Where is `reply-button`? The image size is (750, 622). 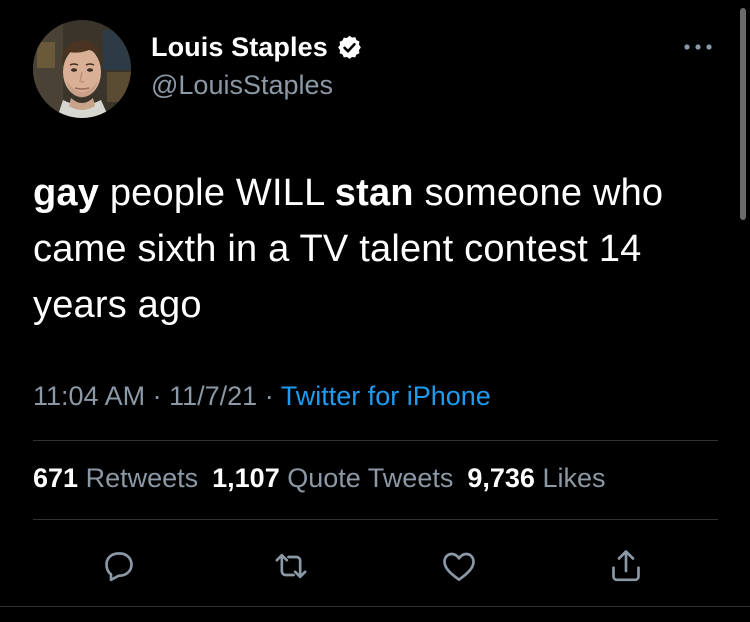
reply-button is located at coordinates (119, 566).